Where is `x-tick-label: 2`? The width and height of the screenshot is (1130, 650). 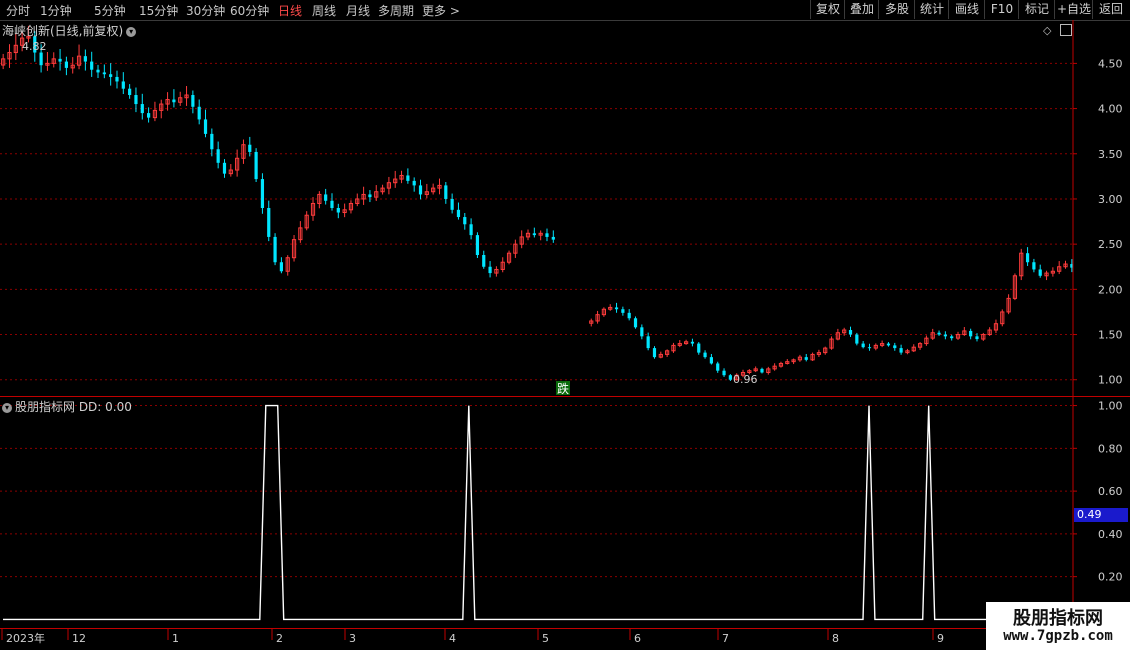
x-tick-label: 2 is located at coordinates (279, 638).